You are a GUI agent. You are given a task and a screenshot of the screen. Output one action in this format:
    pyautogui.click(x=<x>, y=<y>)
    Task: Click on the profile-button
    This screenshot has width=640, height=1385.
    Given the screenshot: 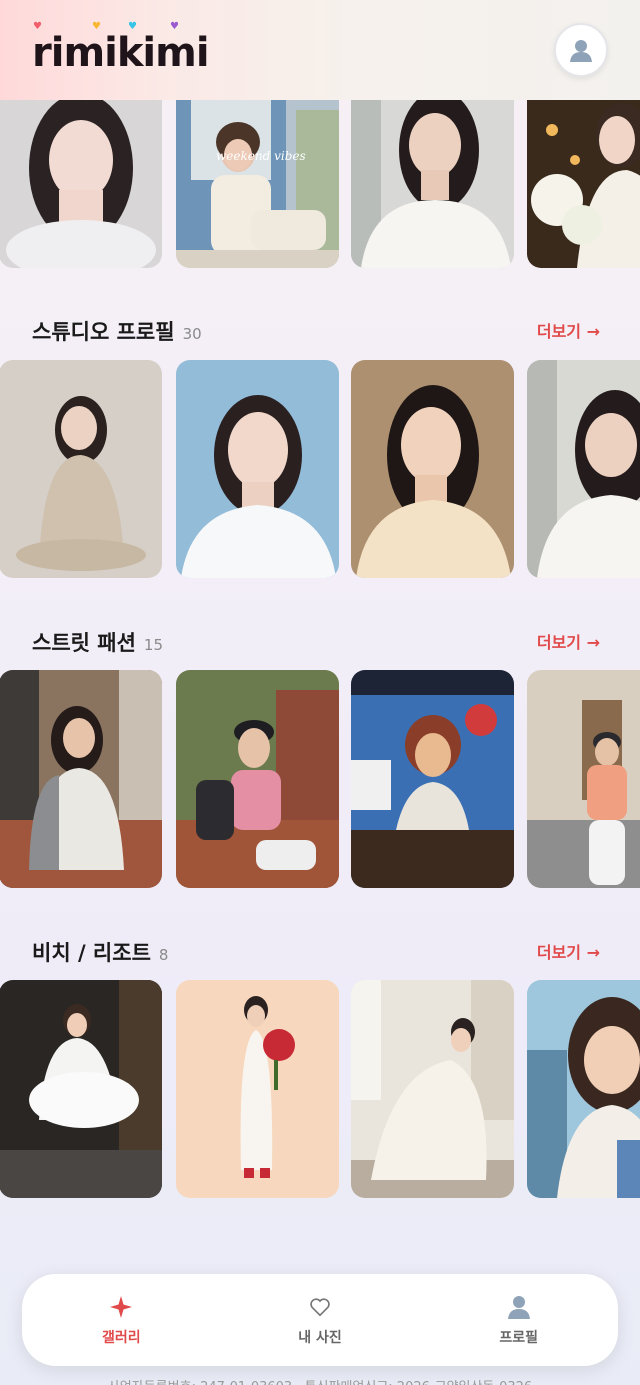 What is the action you would take?
    pyautogui.click(x=581, y=50)
    